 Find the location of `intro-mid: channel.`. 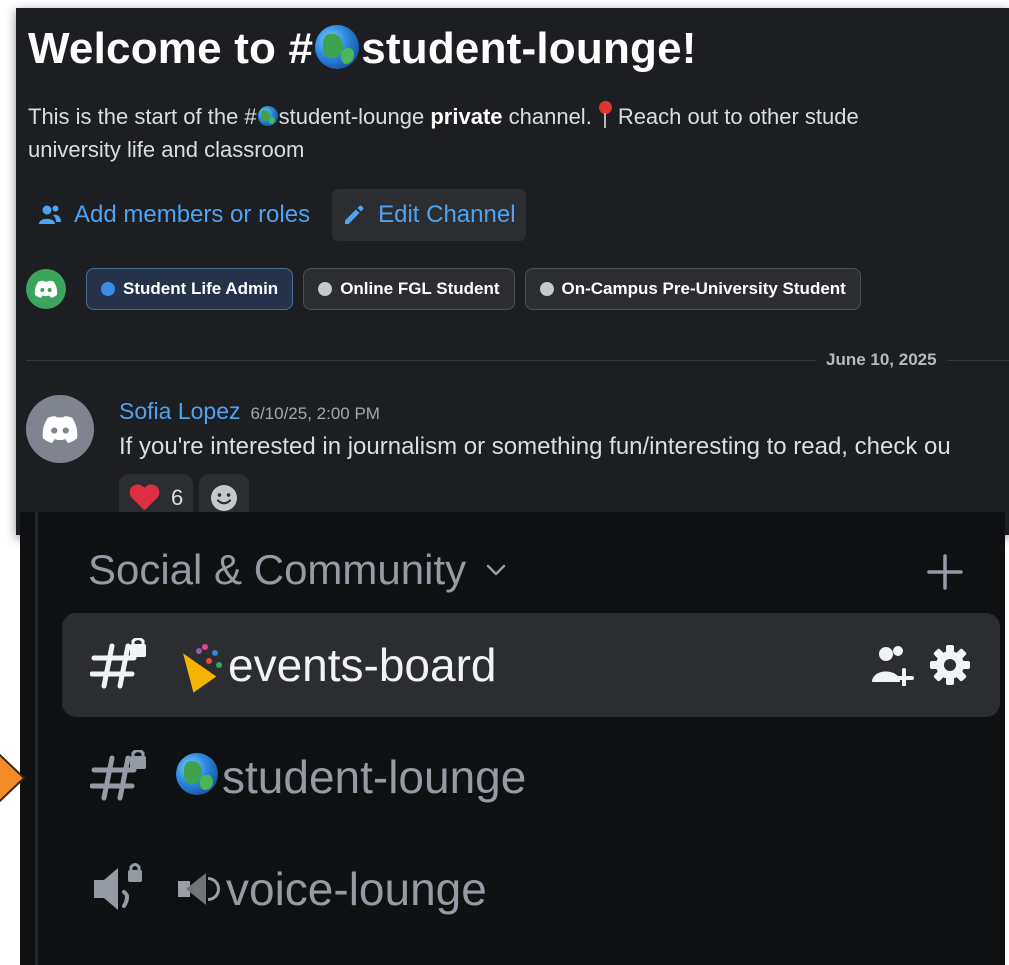

intro-mid: channel. is located at coordinates (547, 116).